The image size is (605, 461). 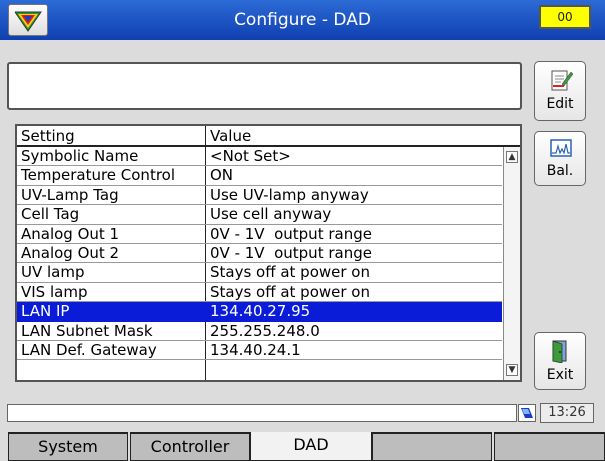 What do you see at coordinates (560, 171) in the screenshot?
I see `bal-label: Bal.` at bounding box center [560, 171].